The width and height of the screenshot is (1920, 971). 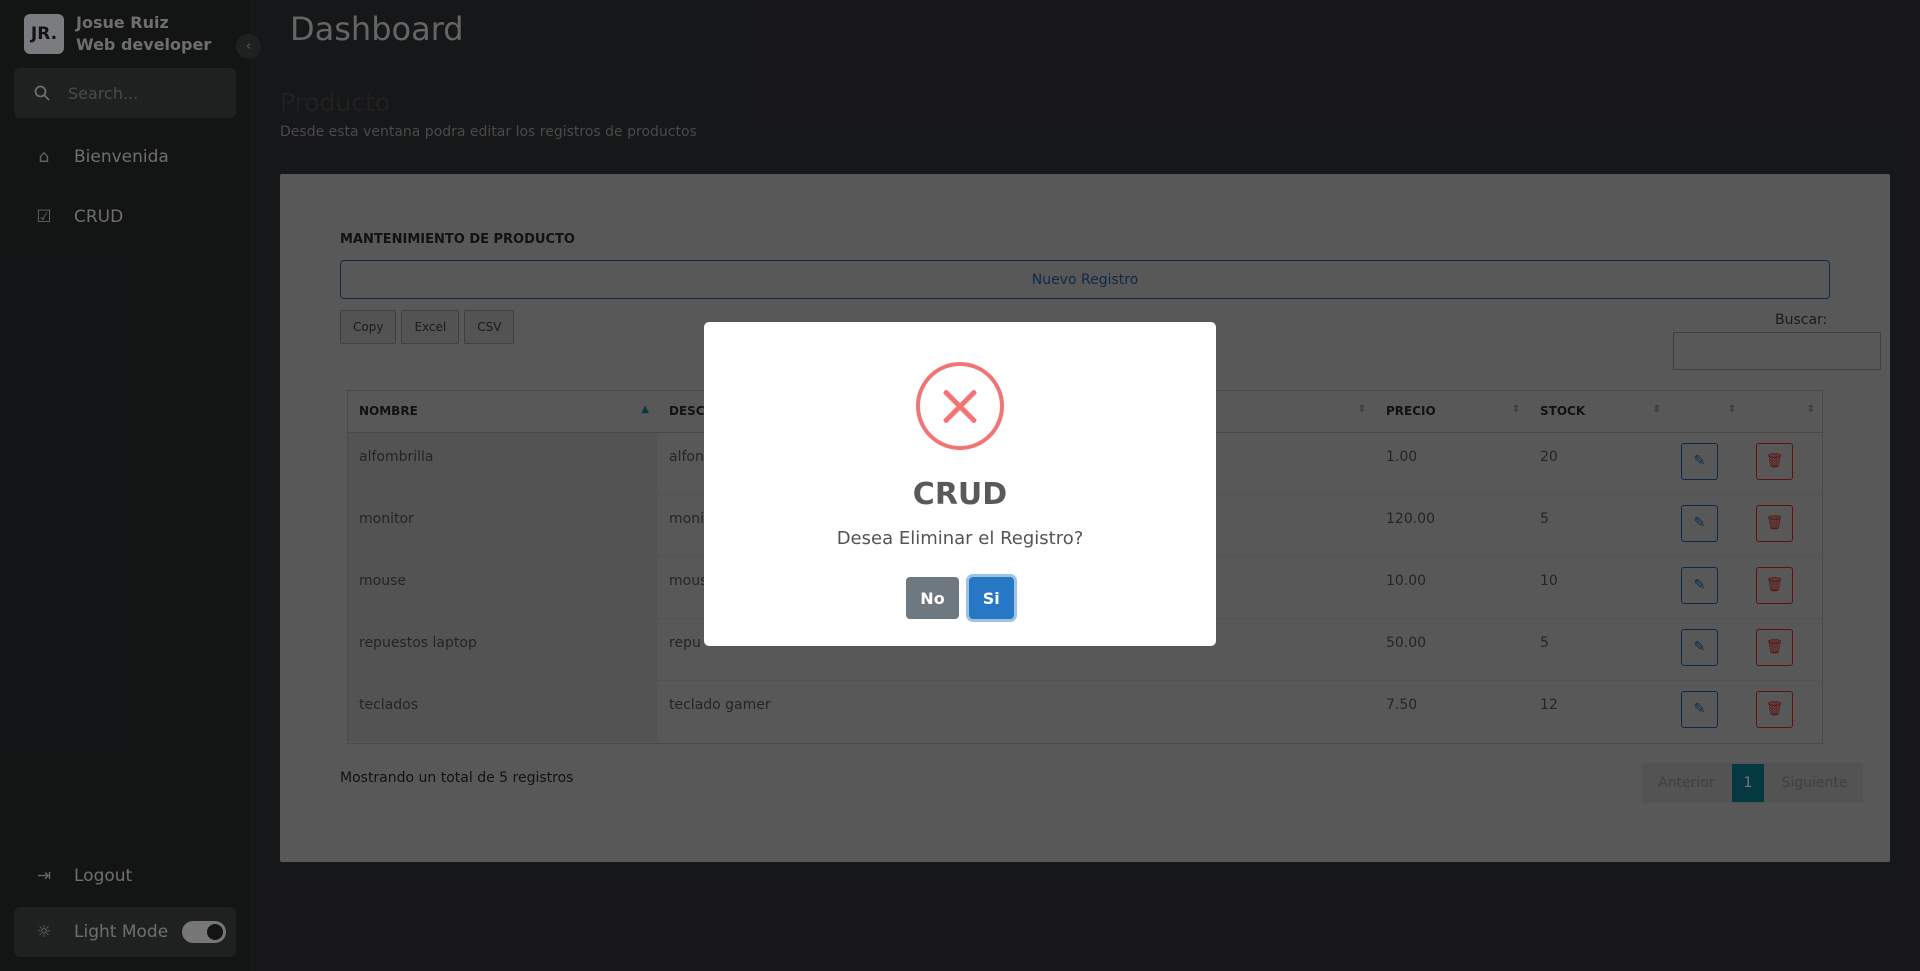 What do you see at coordinates (960, 494) in the screenshot?
I see `dialog-title: CRUD` at bounding box center [960, 494].